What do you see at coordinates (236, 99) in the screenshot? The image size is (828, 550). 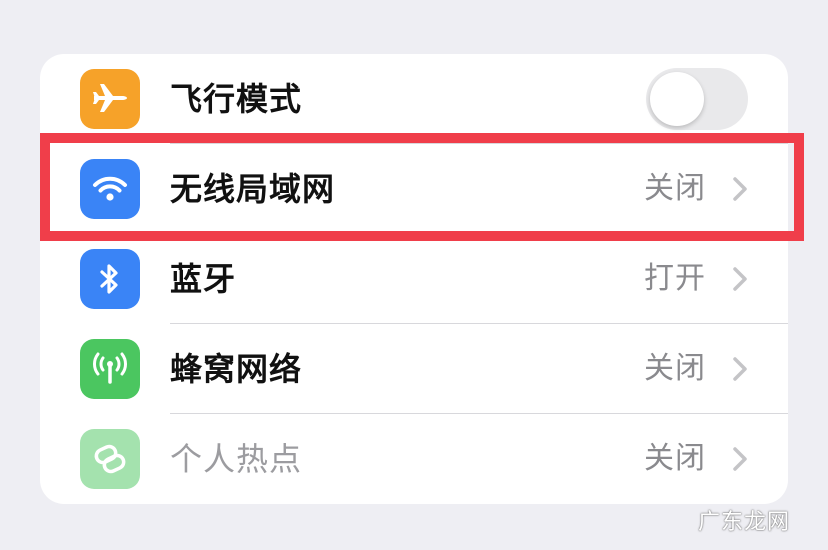 I see `row-label: 飞行模式` at bounding box center [236, 99].